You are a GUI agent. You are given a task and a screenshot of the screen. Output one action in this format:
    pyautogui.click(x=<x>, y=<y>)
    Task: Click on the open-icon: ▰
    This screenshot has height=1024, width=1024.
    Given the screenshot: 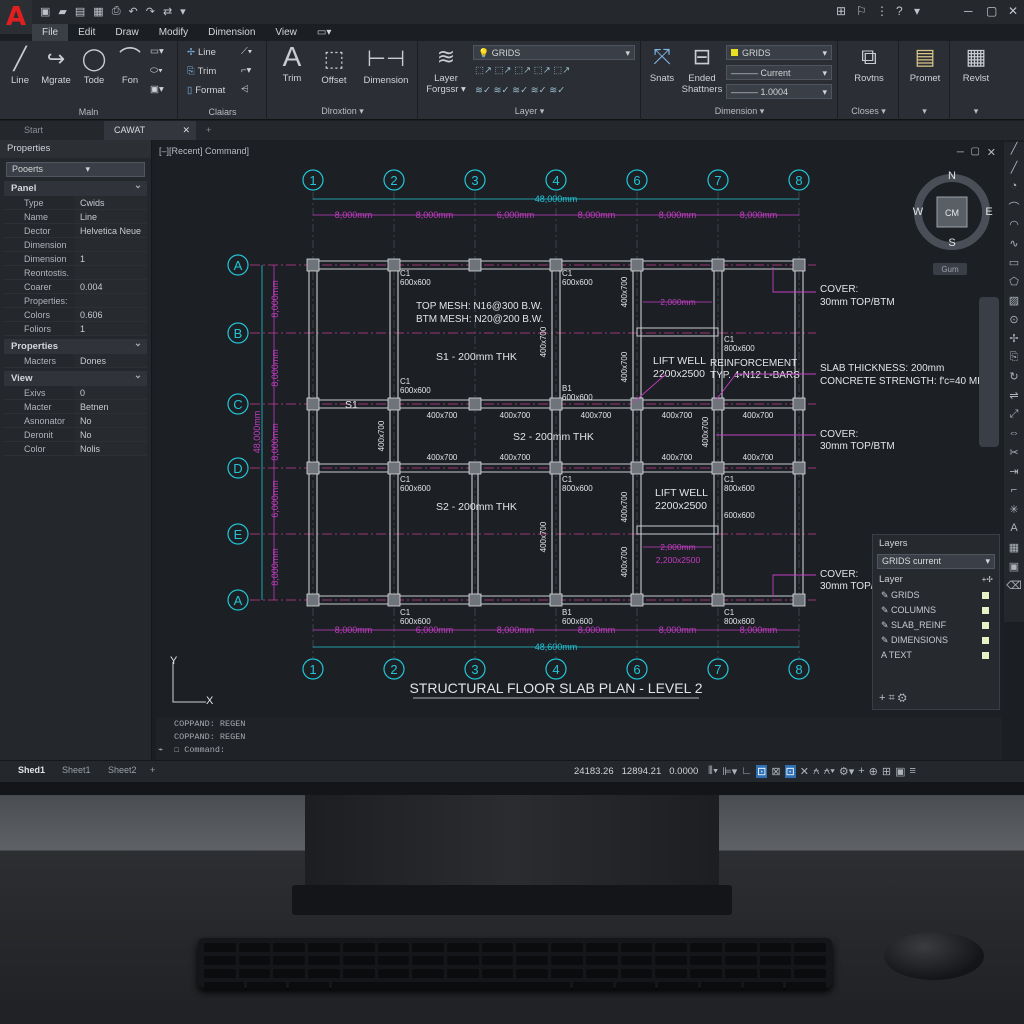 What is the action you would take?
    pyautogui.click(x=62, y=11)
    